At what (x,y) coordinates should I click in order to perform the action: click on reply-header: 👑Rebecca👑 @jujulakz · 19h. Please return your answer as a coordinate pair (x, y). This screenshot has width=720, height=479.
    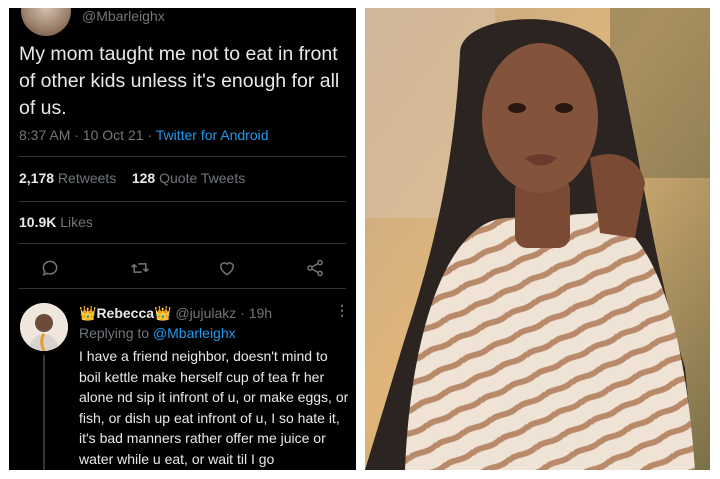
    Looking at the image, I should click on (175, 313).